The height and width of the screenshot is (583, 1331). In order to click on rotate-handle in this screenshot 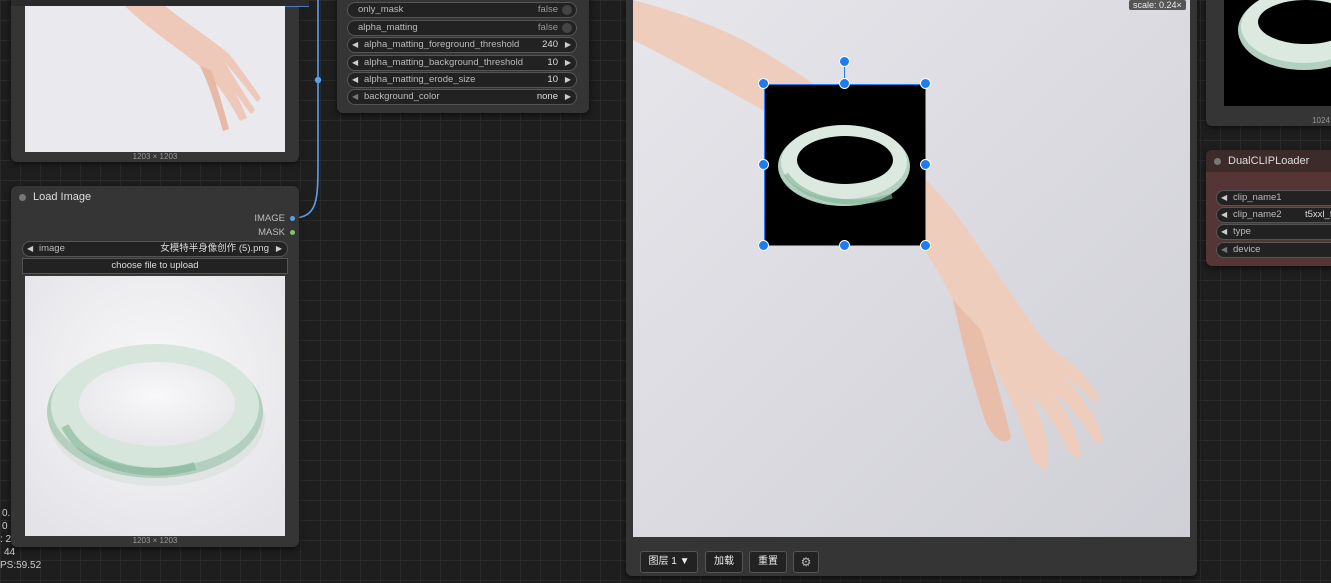, I will do `click(844, 61)`.